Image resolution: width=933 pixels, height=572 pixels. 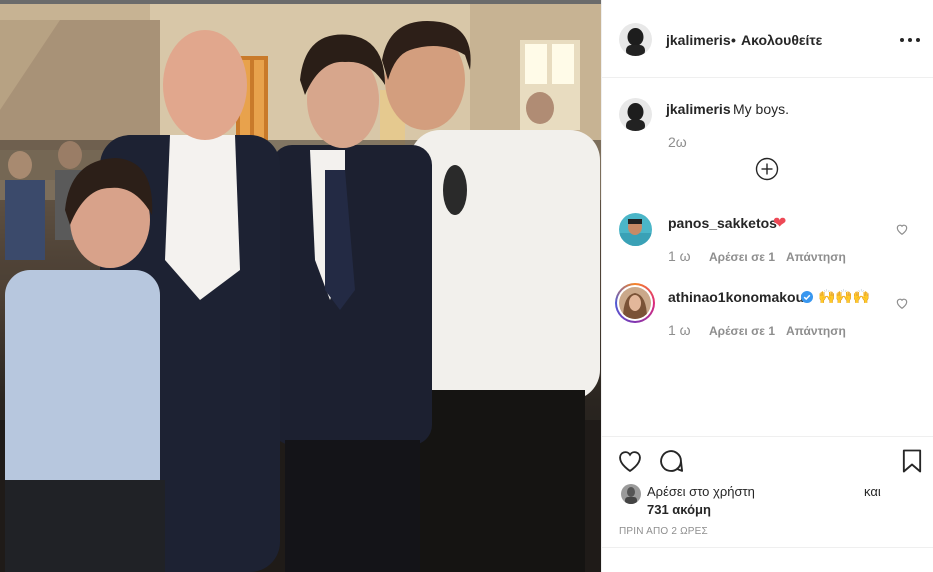 What do you see at coordinates (807, 296) in the screenshot?
I see `verified-badge-icon` at bounding box center [807, 296].